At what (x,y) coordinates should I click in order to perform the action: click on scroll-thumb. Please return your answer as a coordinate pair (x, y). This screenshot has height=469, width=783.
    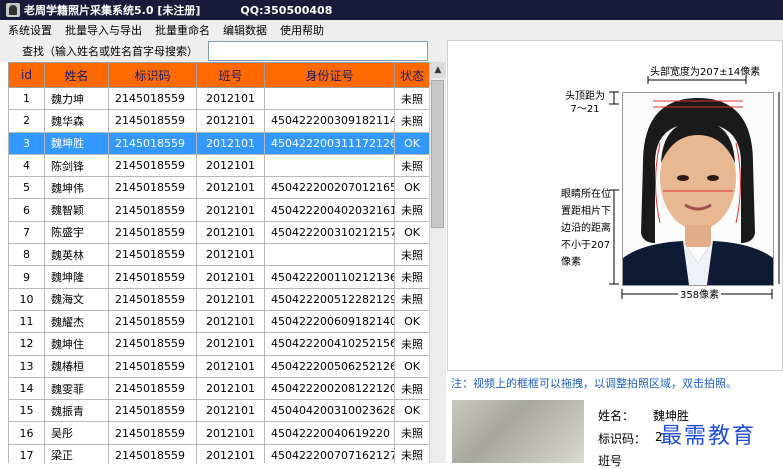
    Looking at the image, I should click on (437, 154).